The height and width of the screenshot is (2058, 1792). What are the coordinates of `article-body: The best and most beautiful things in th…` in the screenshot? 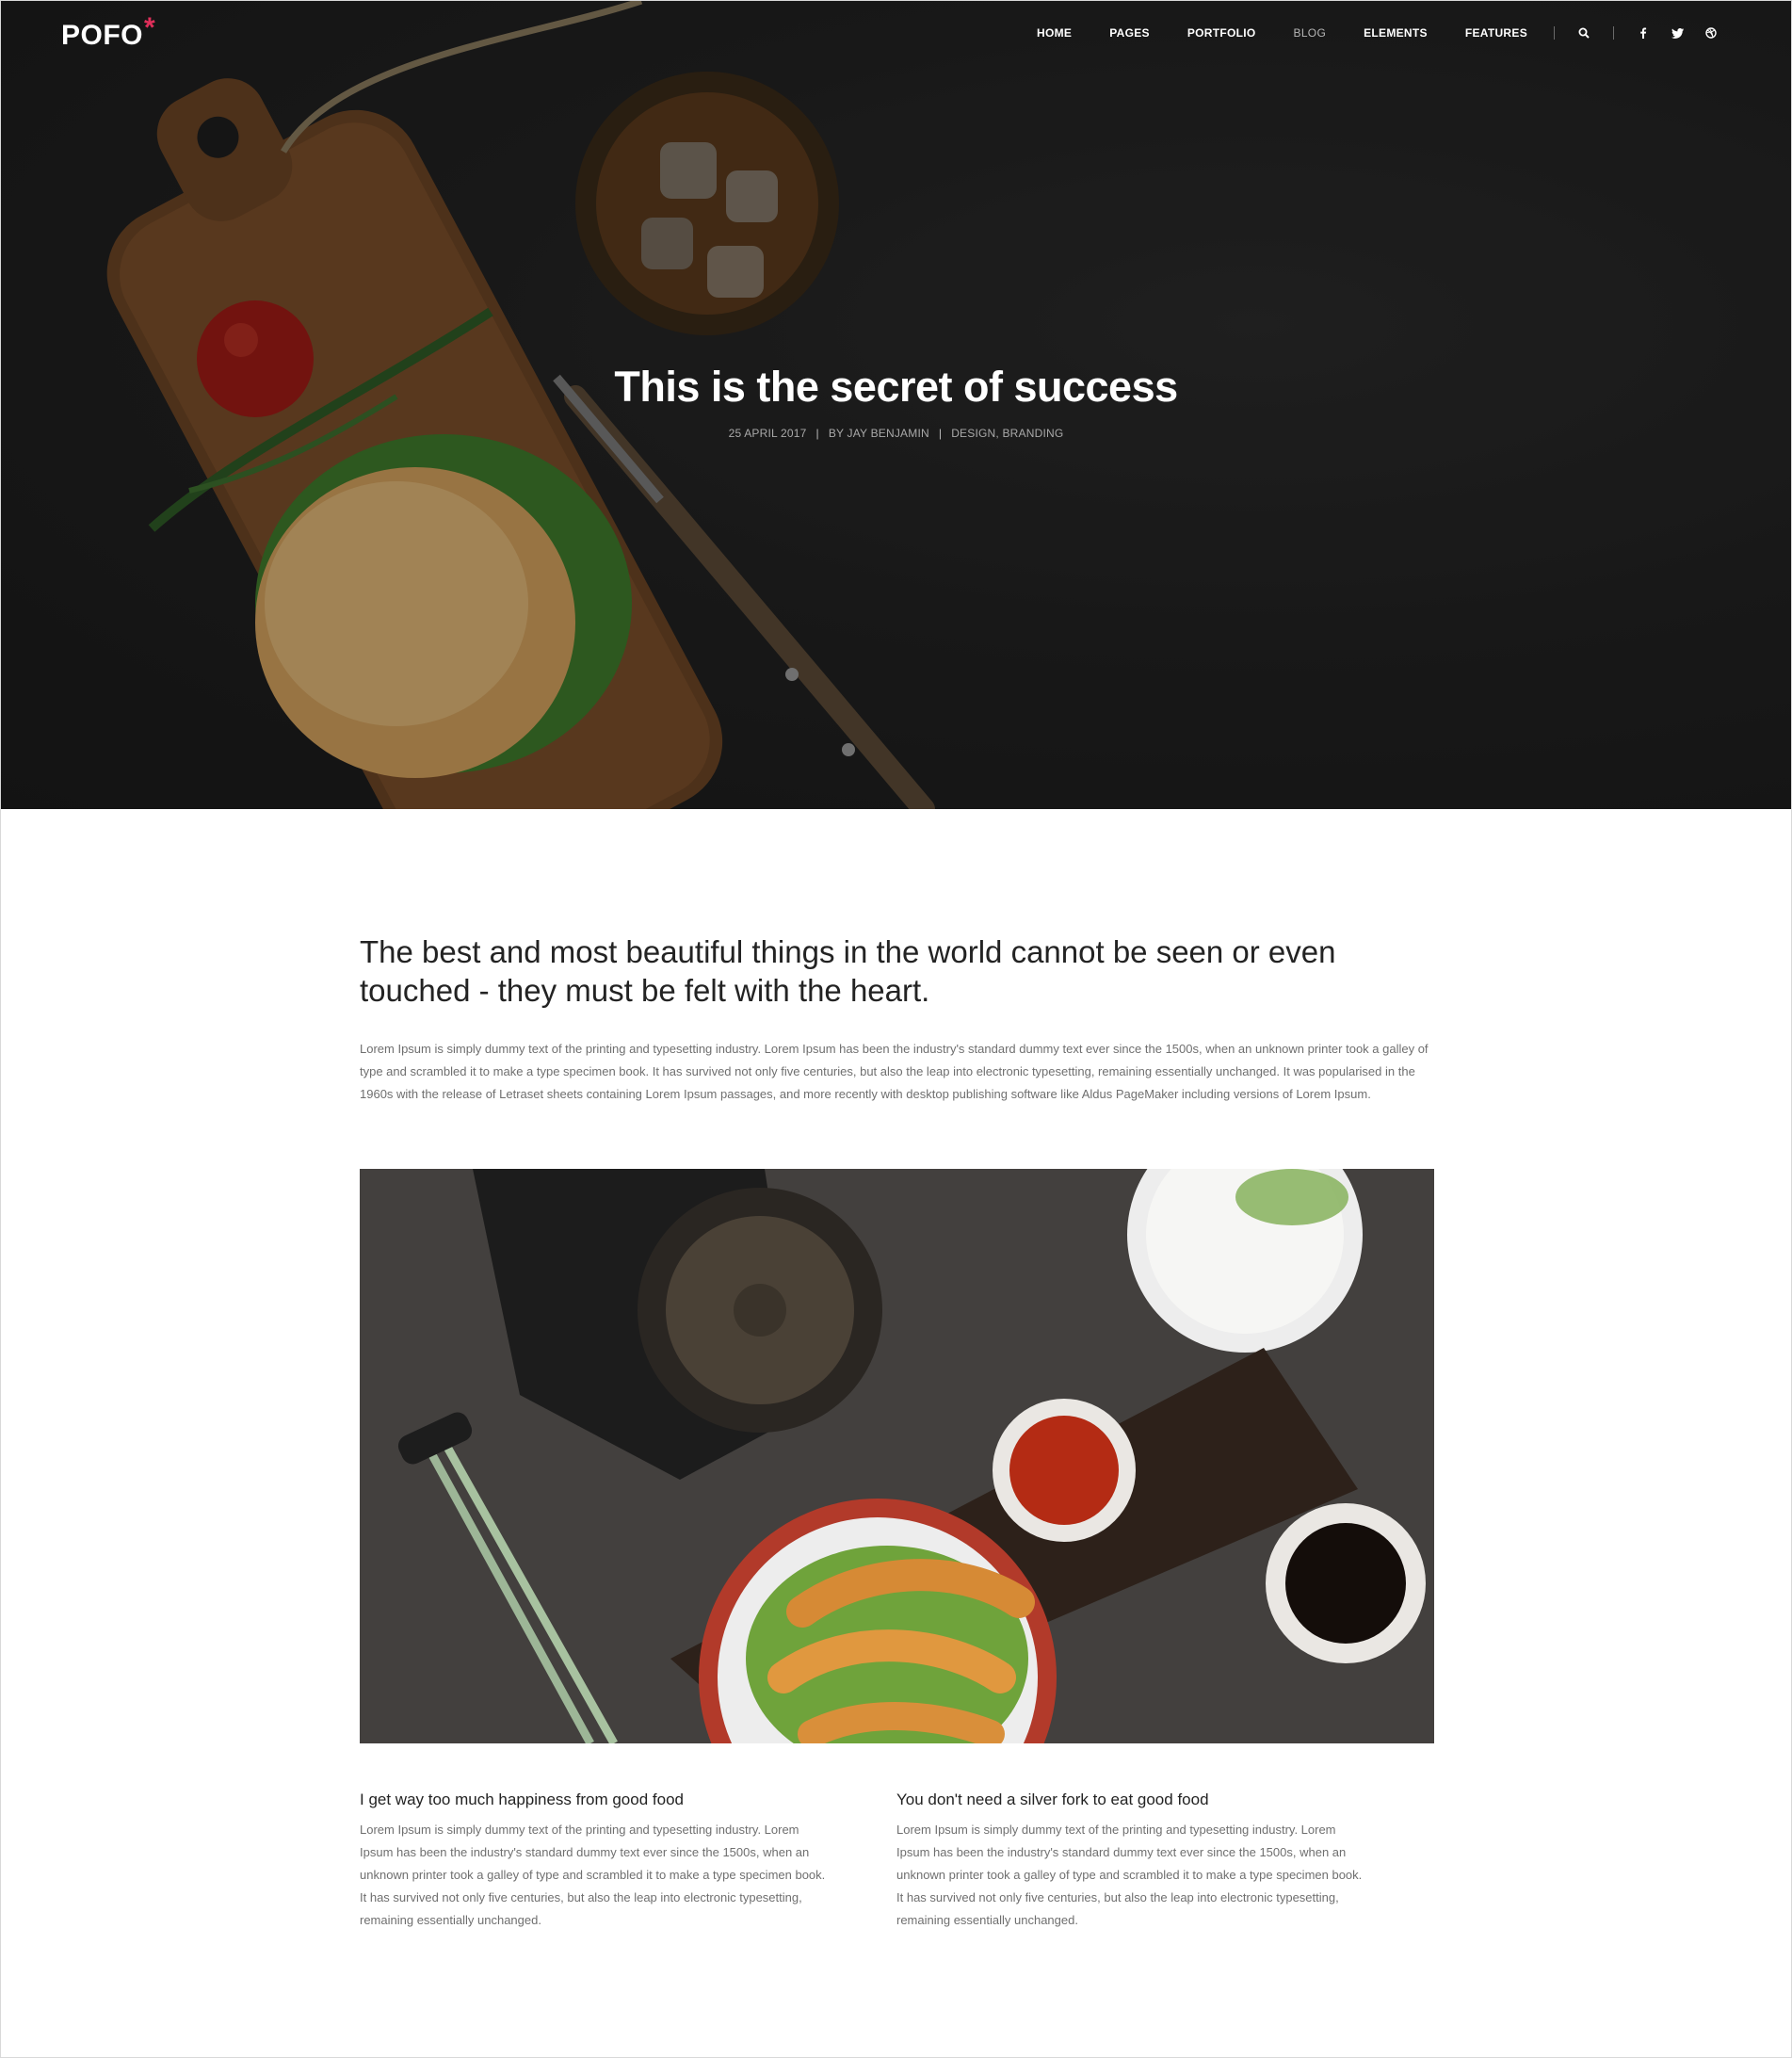 It's located at (896, 1019).